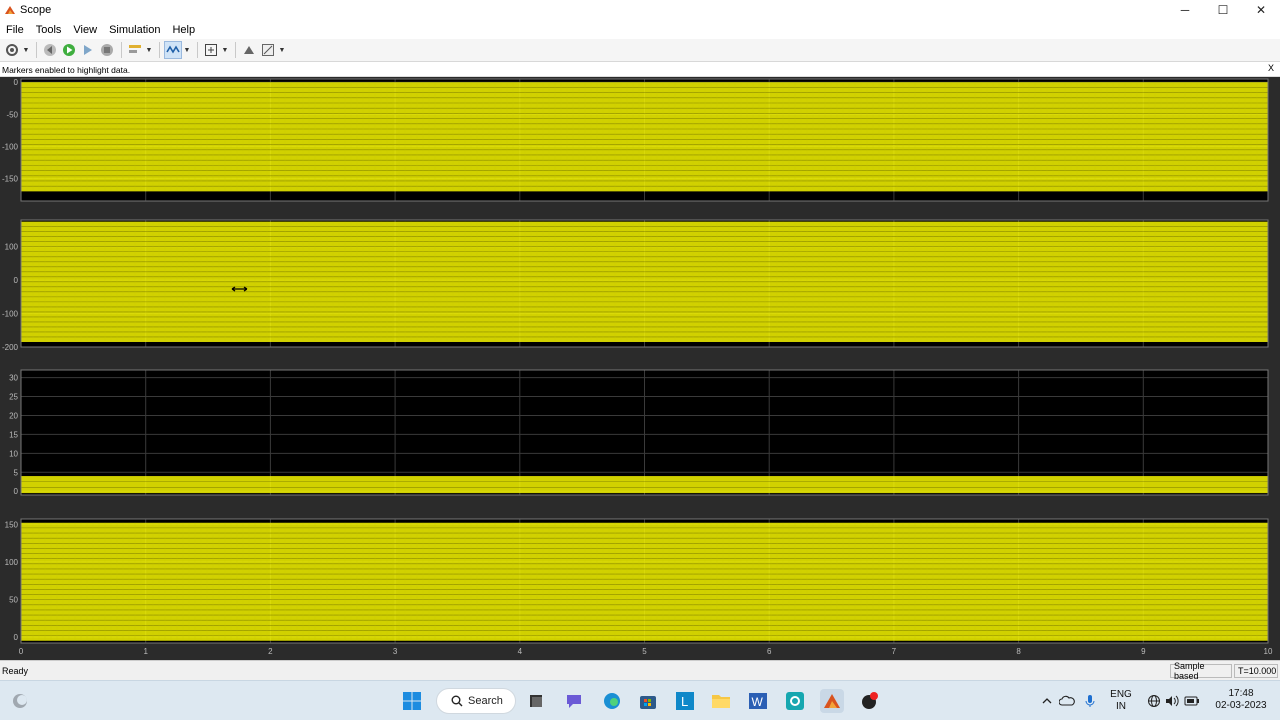 The width and height of the screenshot is (1280, 720). Describe the element at coordinates (457, 701) in the screenshot. I see `search-icon` at that location.